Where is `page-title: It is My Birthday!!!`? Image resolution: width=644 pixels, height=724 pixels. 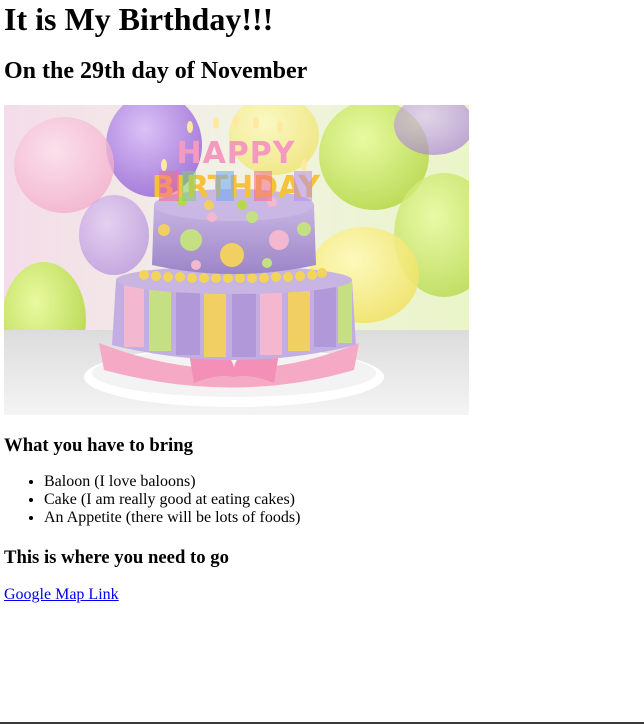
page-title: It is My Birthday!!! is located at coordinates (139, 19).